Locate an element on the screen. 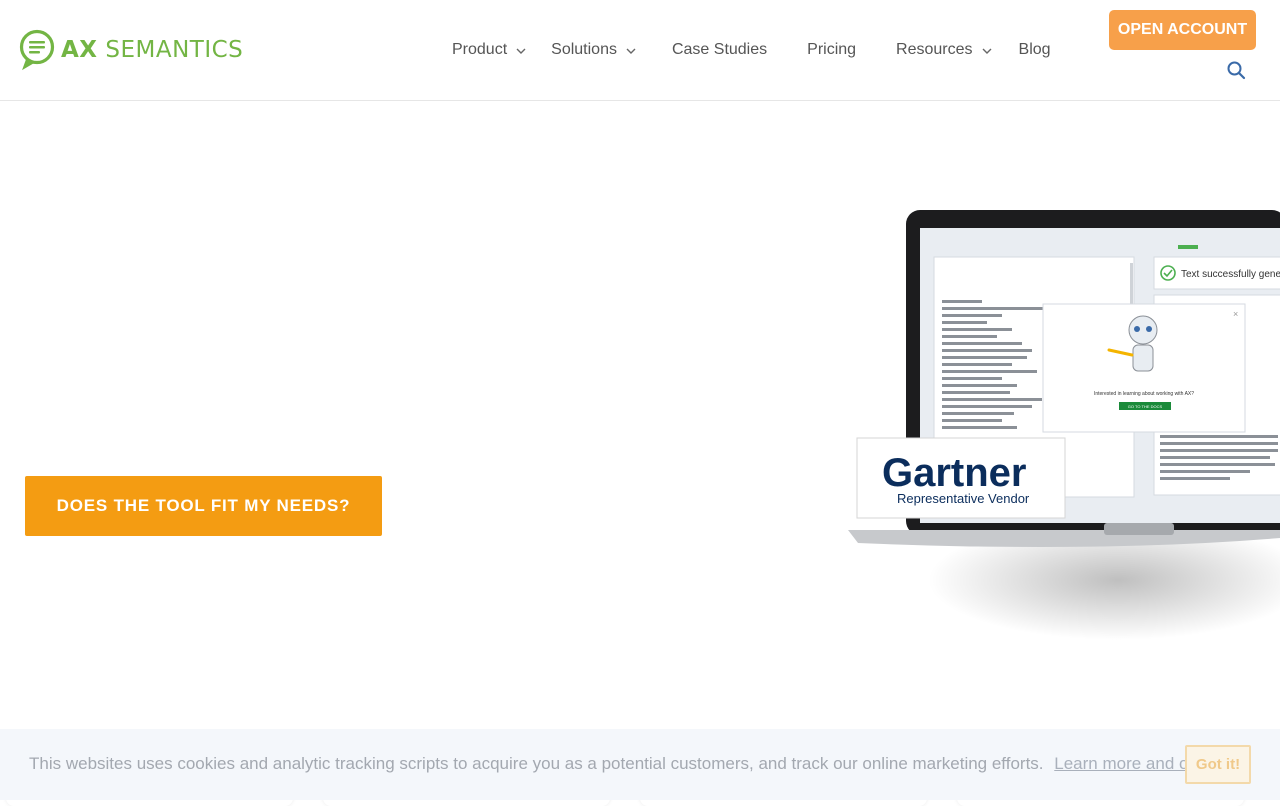  speech-bubble-logo-icon is located at coordinates (37, 50).